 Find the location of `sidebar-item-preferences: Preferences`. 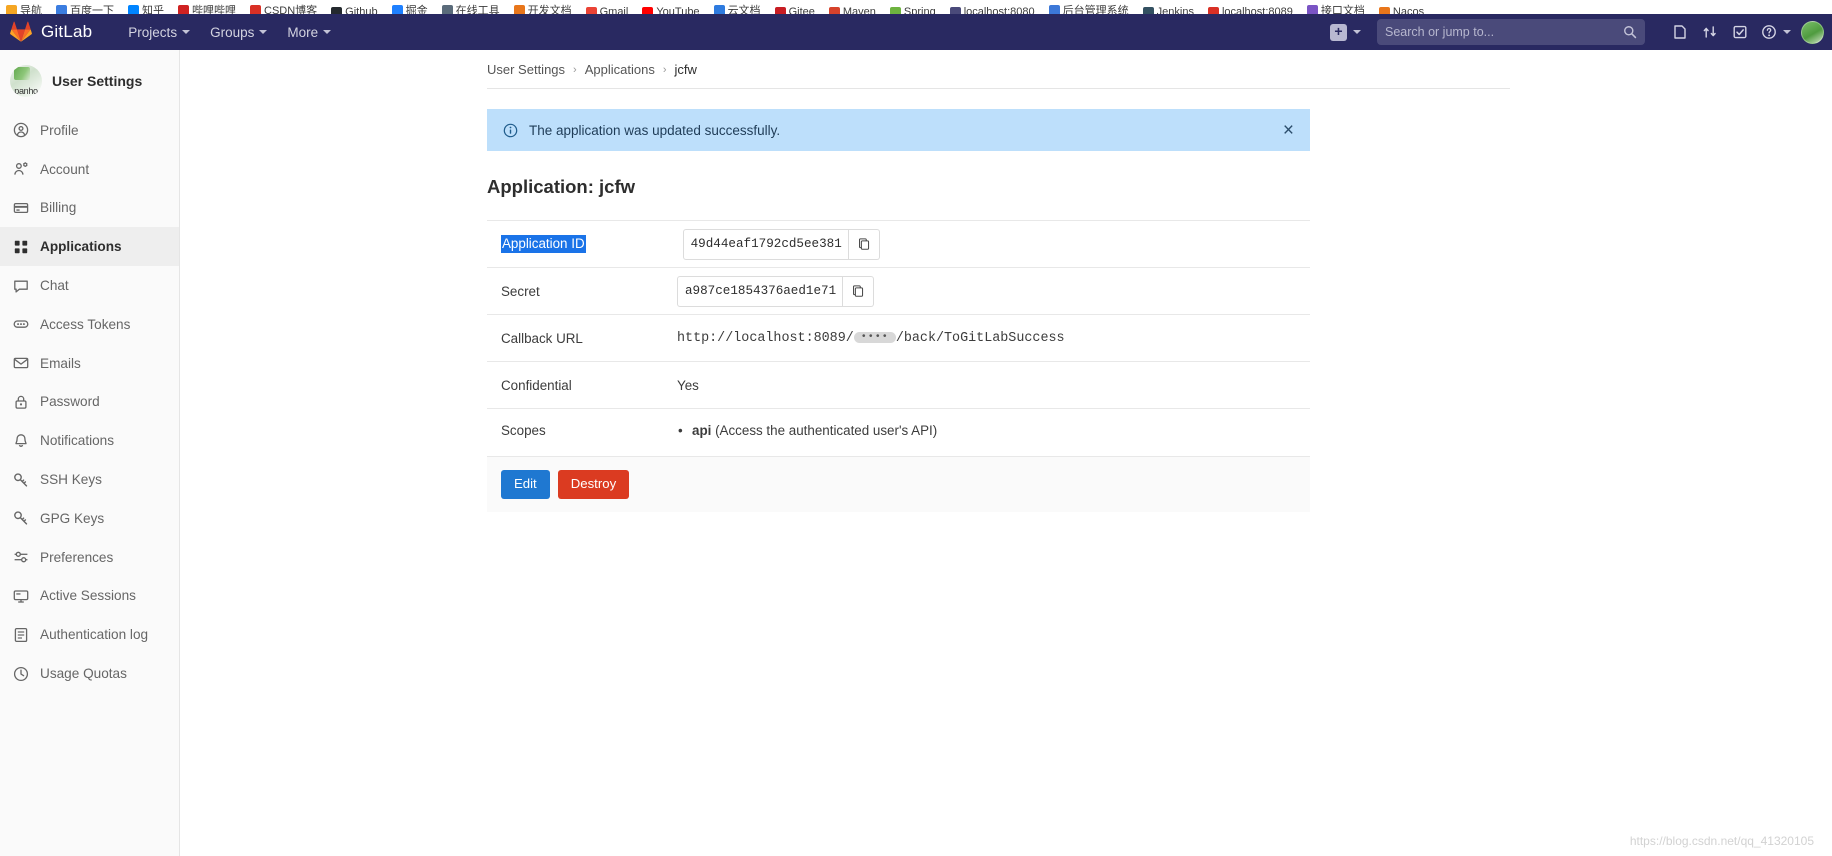

sidebar-item-preferences: Preferences is located at coordinates (89, 557).